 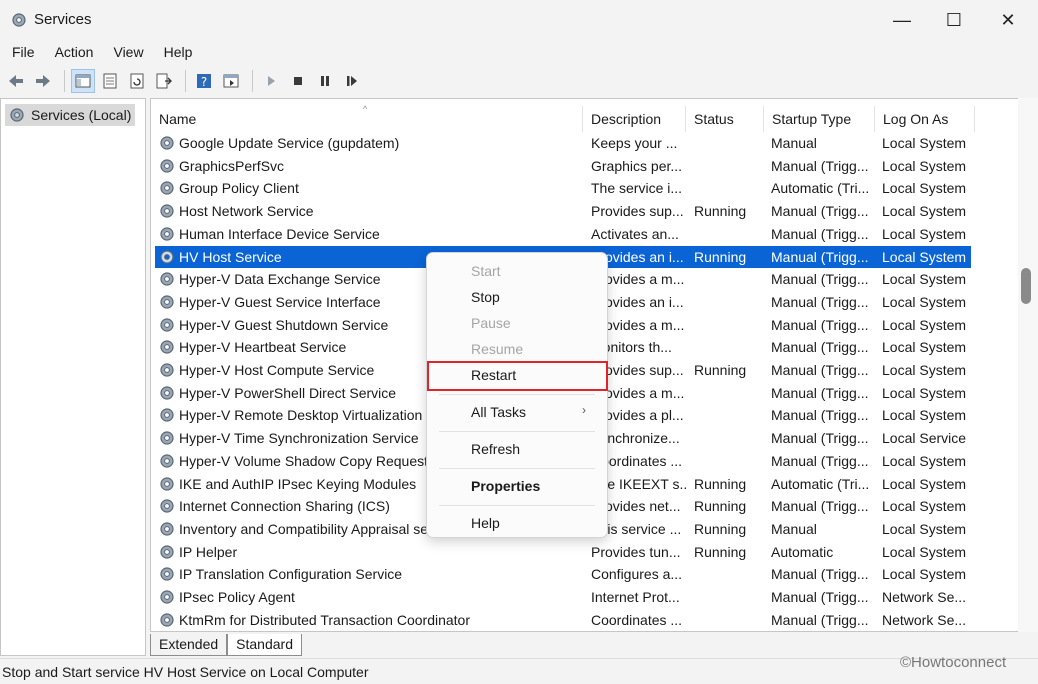 What do you see at coordinates (19, 20) in the screenshot?
I see `services-gear-icon` at bounding box center [19, 20].